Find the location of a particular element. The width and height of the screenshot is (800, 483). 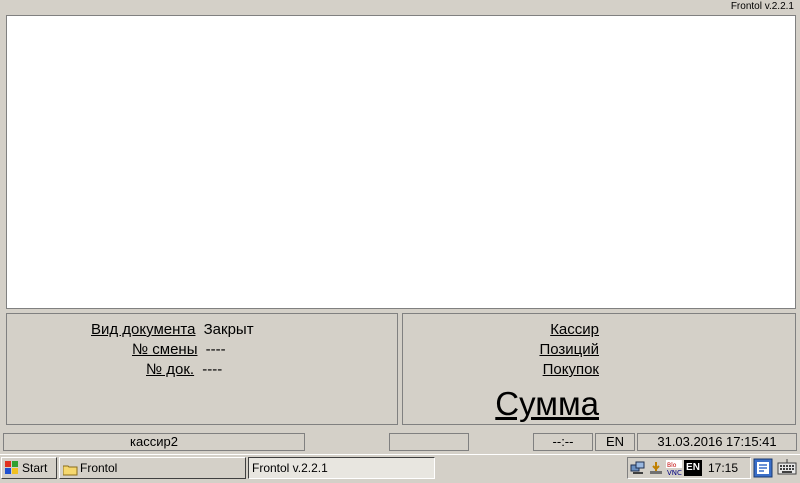

tray-clock: 17:15 is located at coordinates (723, 468).